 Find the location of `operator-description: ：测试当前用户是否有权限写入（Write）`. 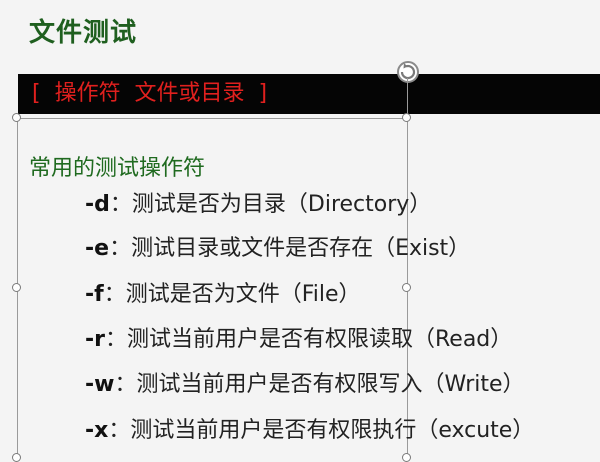

operator-description: ：测试当前用户是否有权限写入（Write） is located at coordinates (319, 384).